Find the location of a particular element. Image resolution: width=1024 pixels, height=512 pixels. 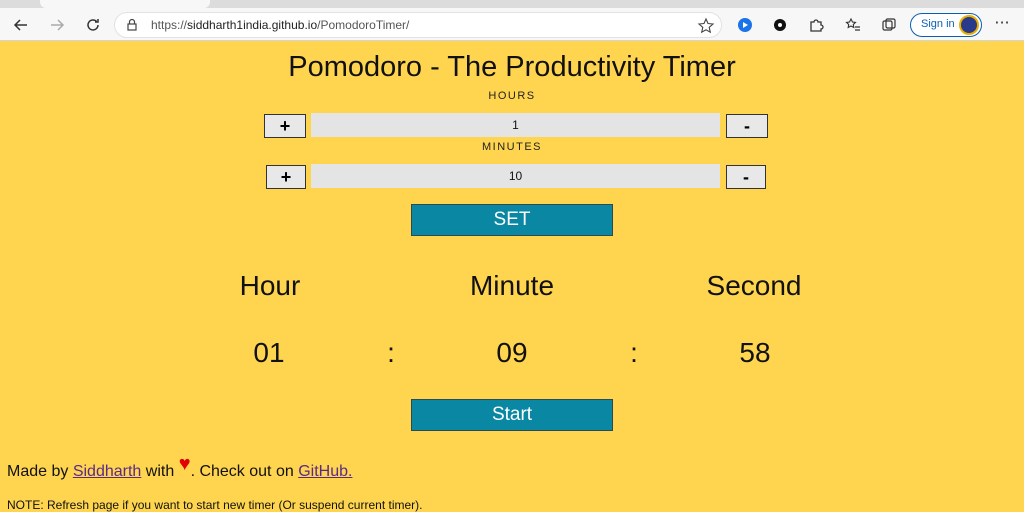

sign-in-label: Sign in is located at coordinates (938, 24).